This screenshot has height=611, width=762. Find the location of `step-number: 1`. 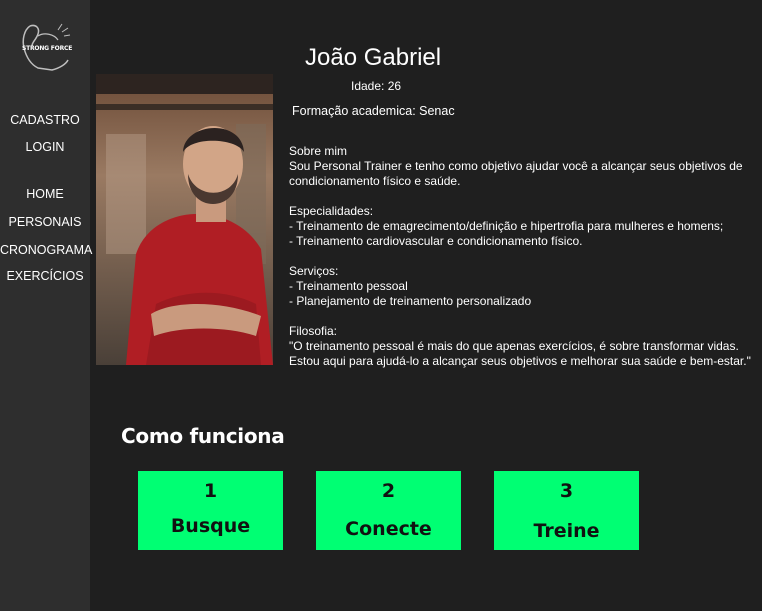

step-number: 1 is located at coordinates (210, 491).